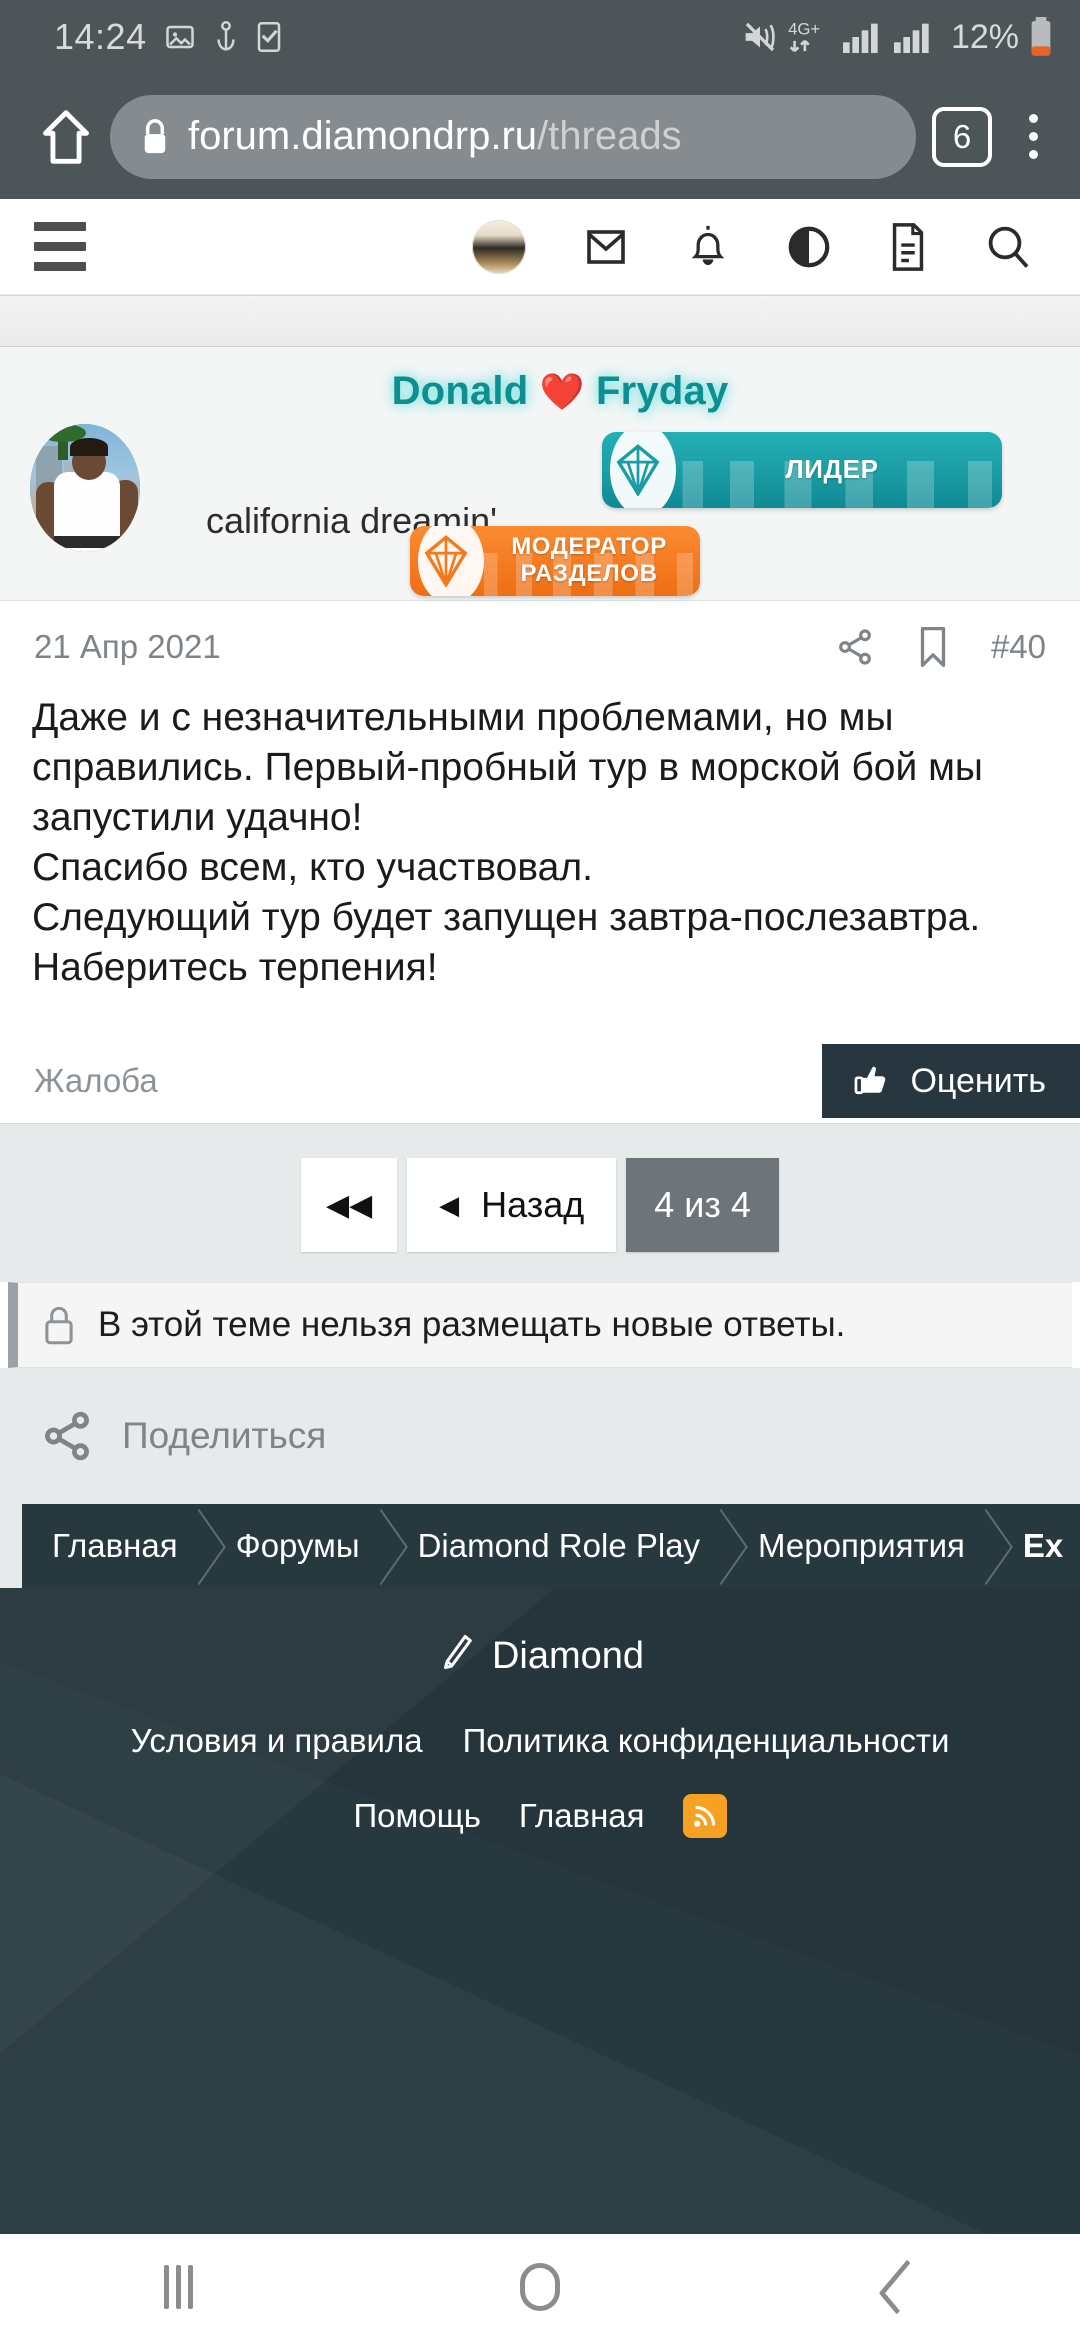 The image size is (1080, 2340). I want to click on inbox-icon, so click(606, 247).